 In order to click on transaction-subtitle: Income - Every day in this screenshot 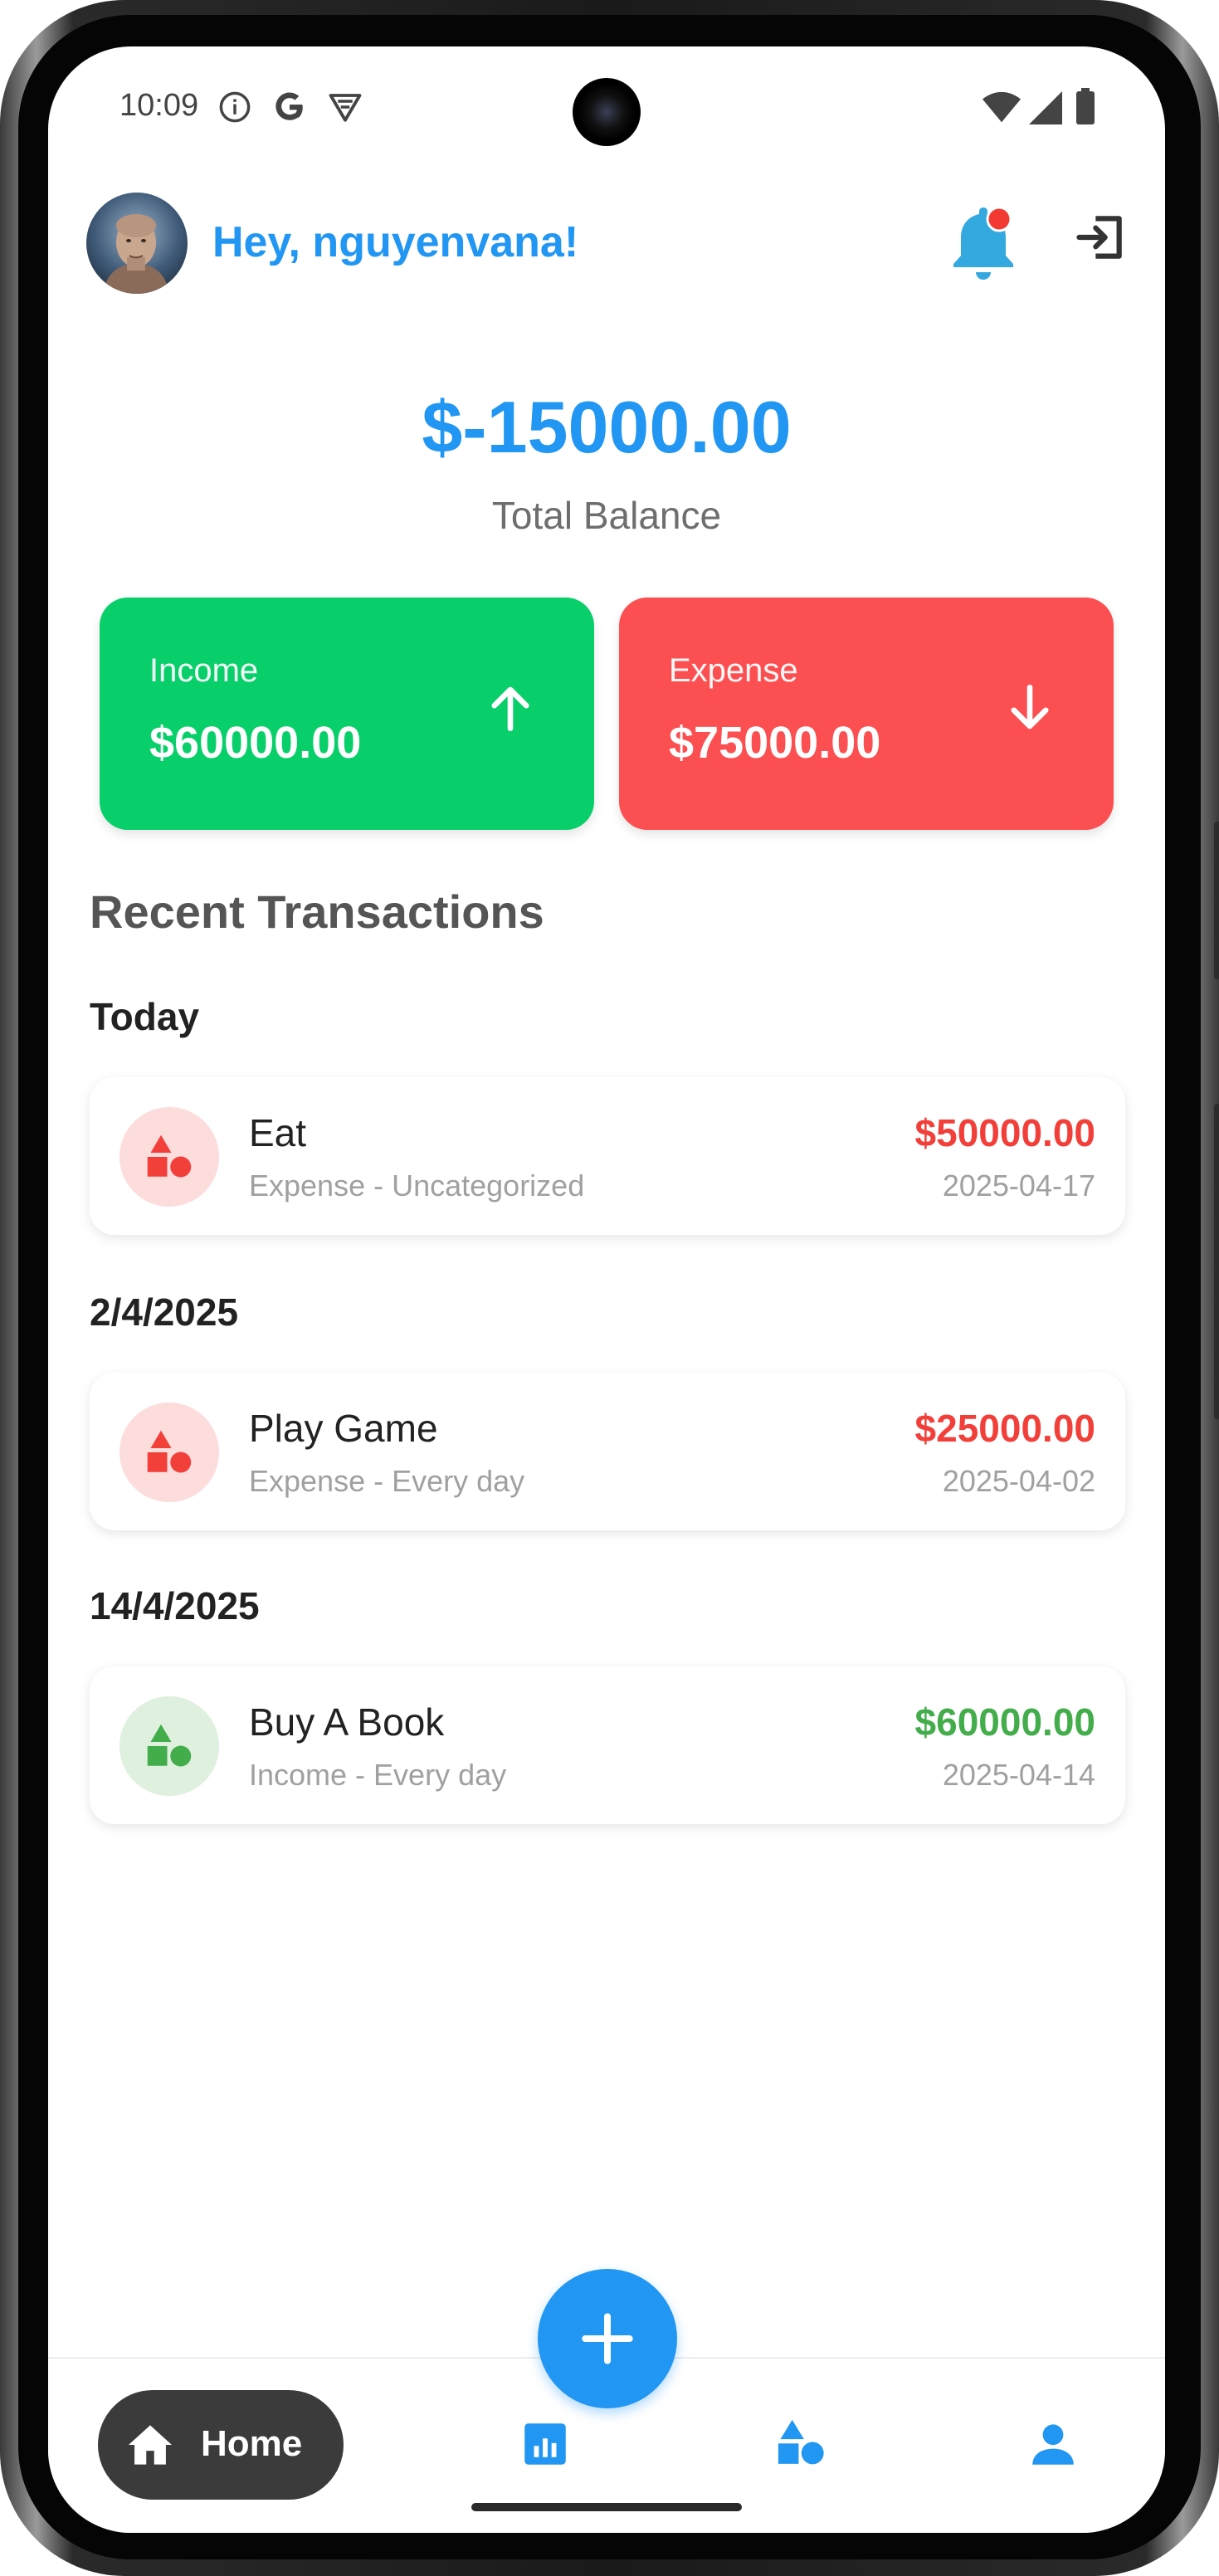, I will do `click(378, 1775)`.